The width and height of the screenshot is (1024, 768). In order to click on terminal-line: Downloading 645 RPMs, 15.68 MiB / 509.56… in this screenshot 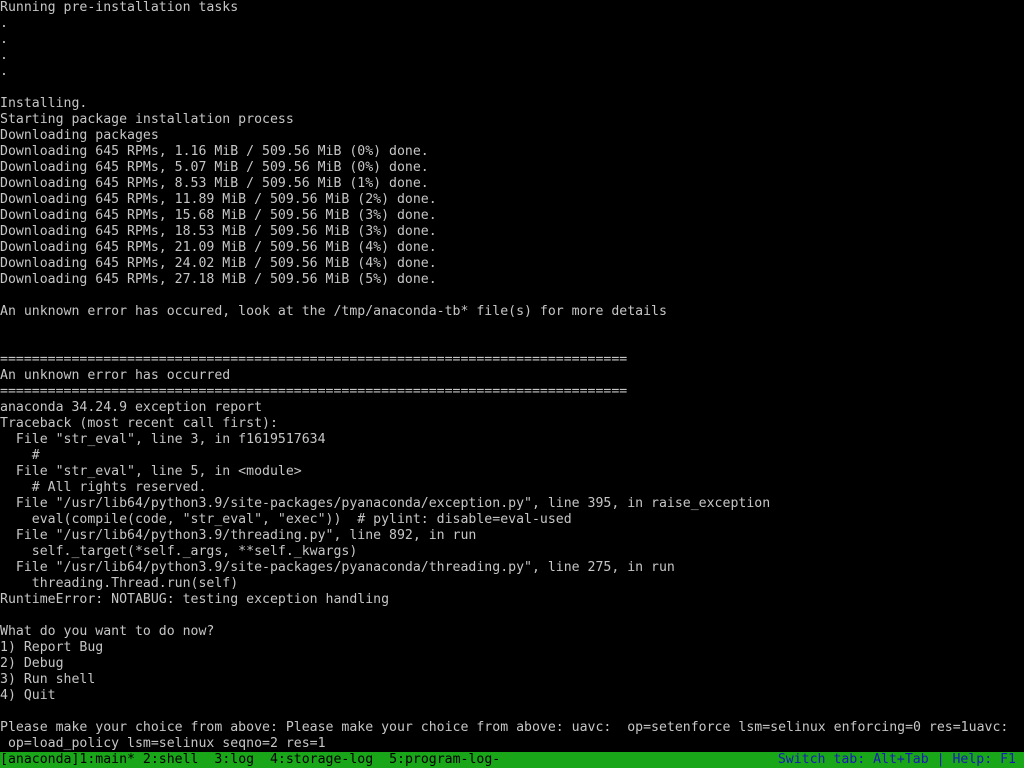, I will do `click(218, 215)`.